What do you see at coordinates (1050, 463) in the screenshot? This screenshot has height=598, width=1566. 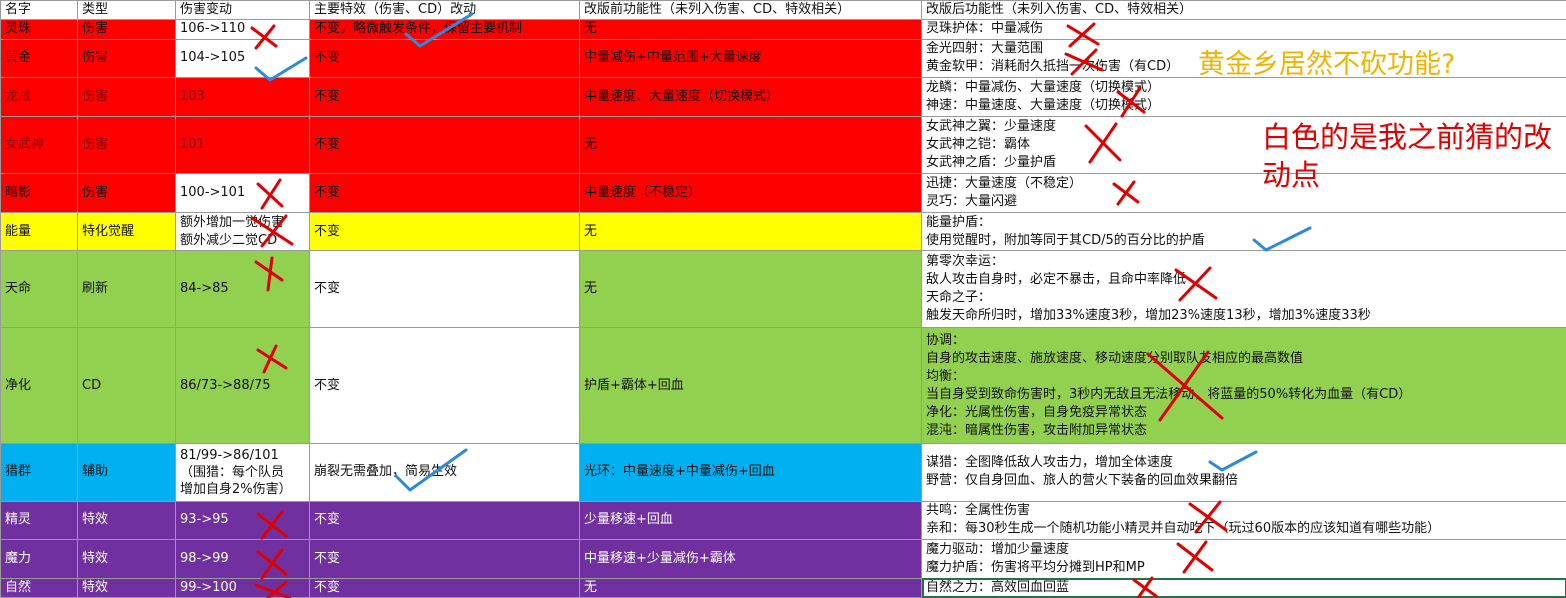 I see `after-line: 谋猎：全图降低敌人攻击力，增加全体速度` at bounding box center [1050, 463].